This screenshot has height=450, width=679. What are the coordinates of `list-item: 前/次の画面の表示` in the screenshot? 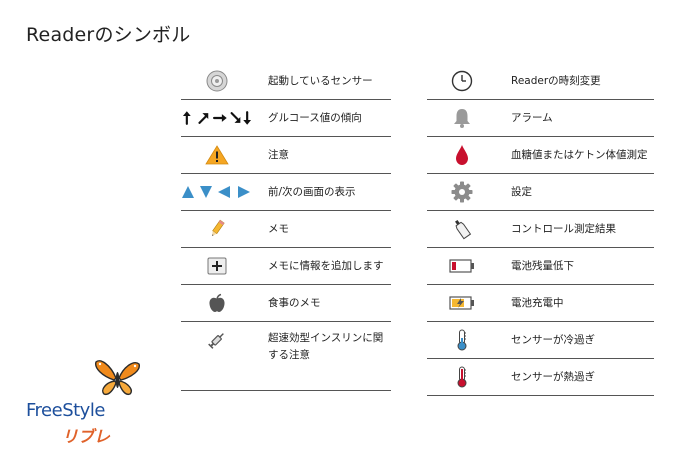 It's located at (286, 192).